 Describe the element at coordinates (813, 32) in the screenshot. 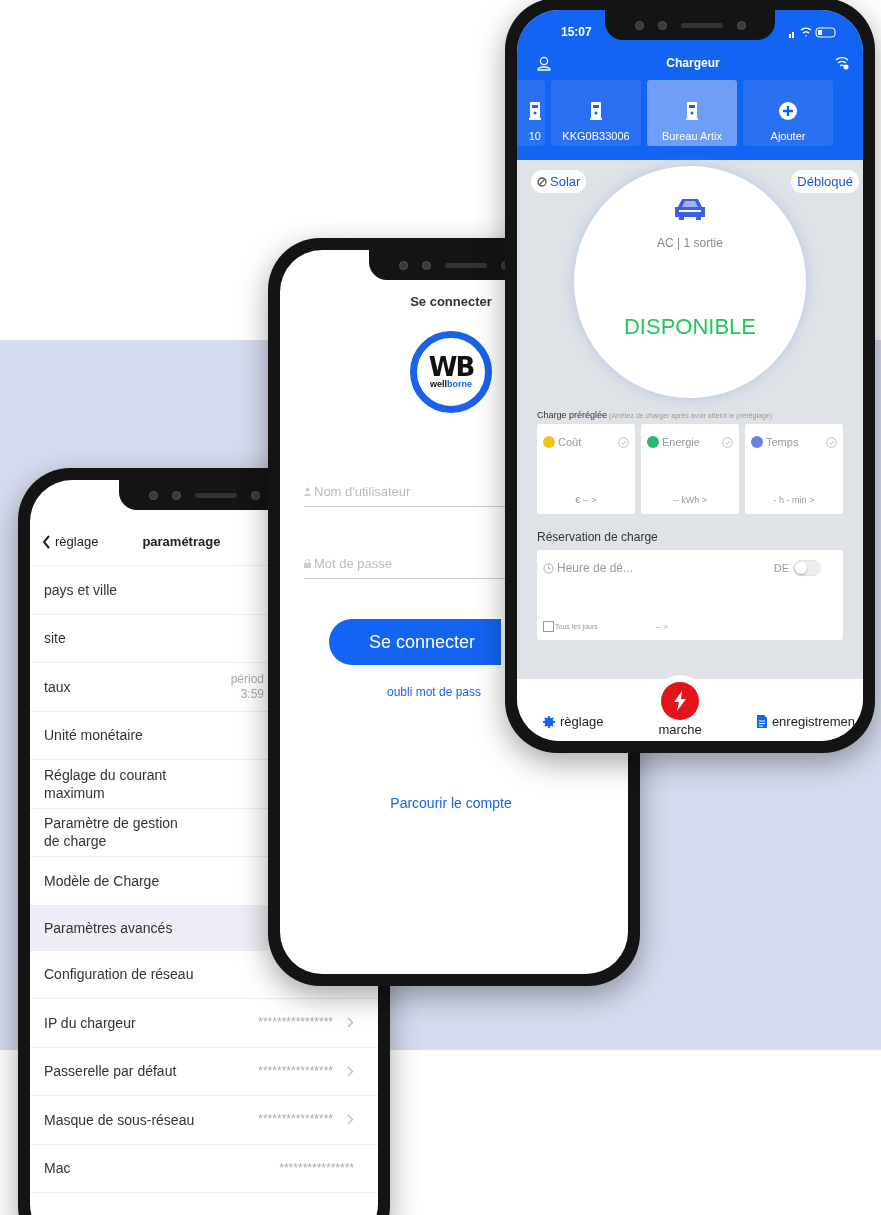

I see `status-icons` at that location.